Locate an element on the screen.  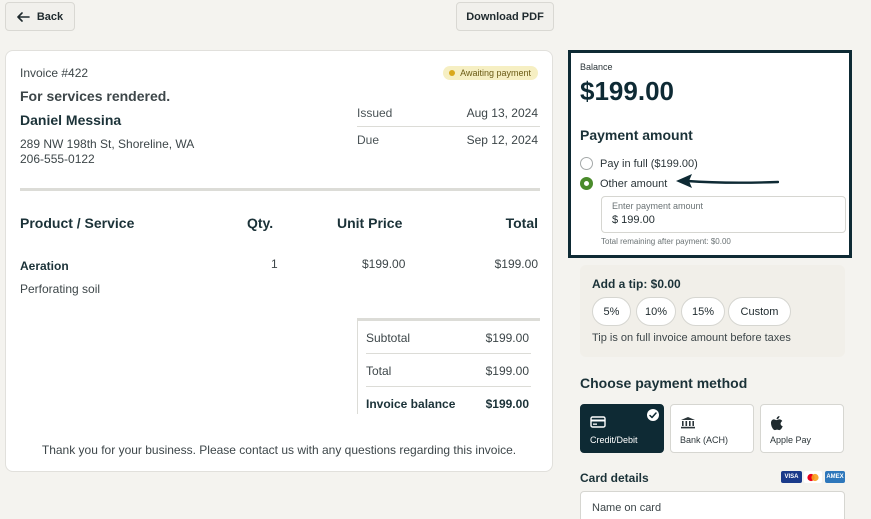
bank-icon is located at coordinates (688, 423).